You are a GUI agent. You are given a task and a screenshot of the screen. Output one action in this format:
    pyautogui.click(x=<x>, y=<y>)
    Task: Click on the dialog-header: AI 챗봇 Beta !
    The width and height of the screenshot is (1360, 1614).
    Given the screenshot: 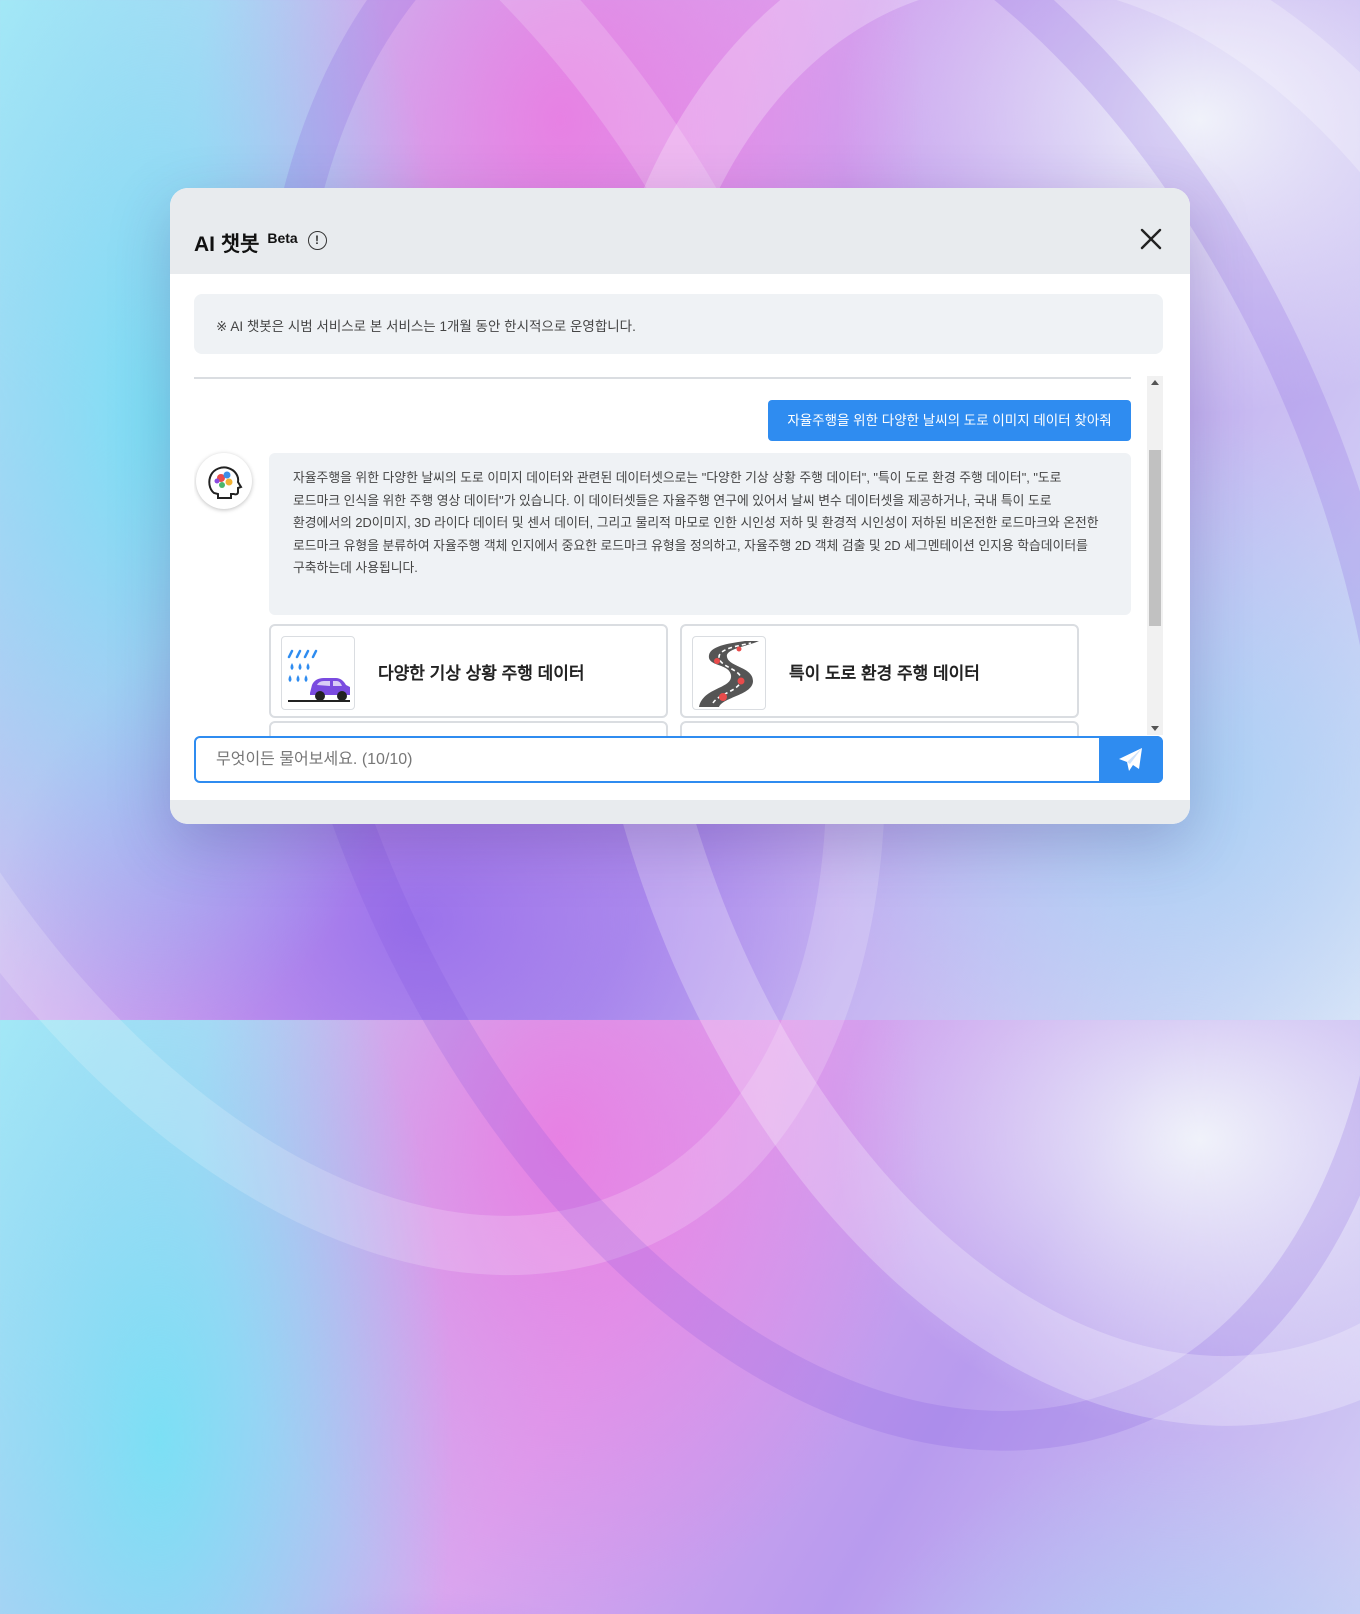 What is the action you would take?
    pyautogui.click(x=680, y=231)
    